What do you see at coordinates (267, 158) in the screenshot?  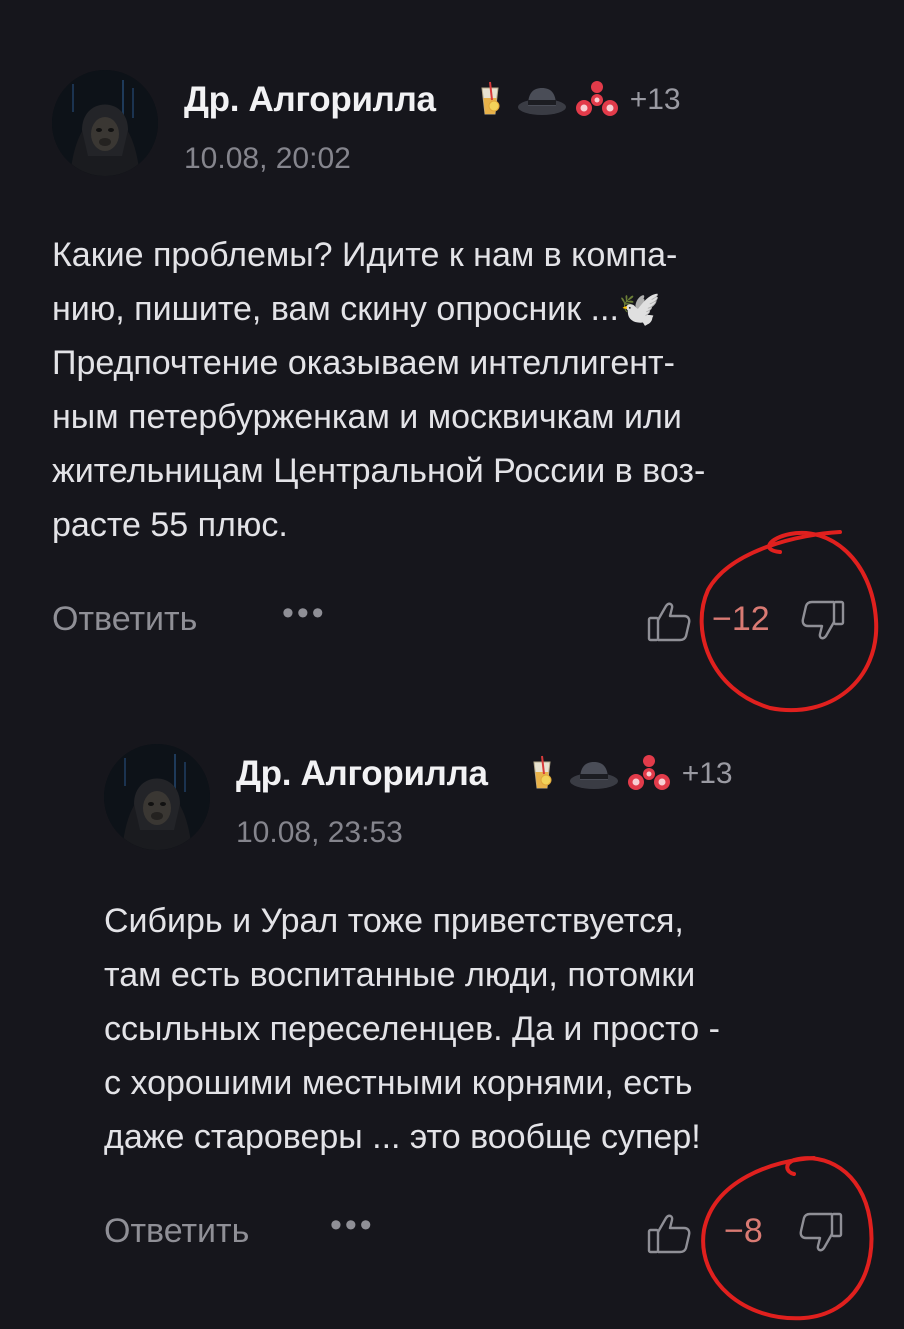 I see `comment-time: 10.08, 20:02` at bounding box center [267, 158].